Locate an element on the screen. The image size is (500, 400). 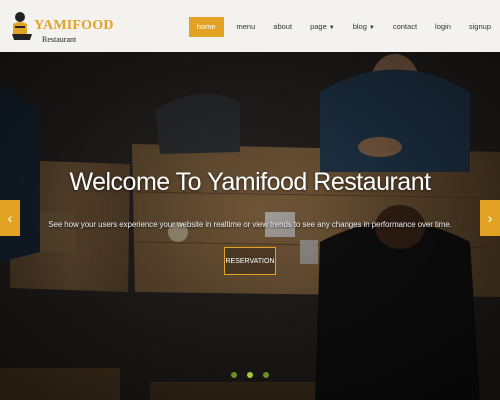
nav-label: blog is located at coordinates (359, 26).